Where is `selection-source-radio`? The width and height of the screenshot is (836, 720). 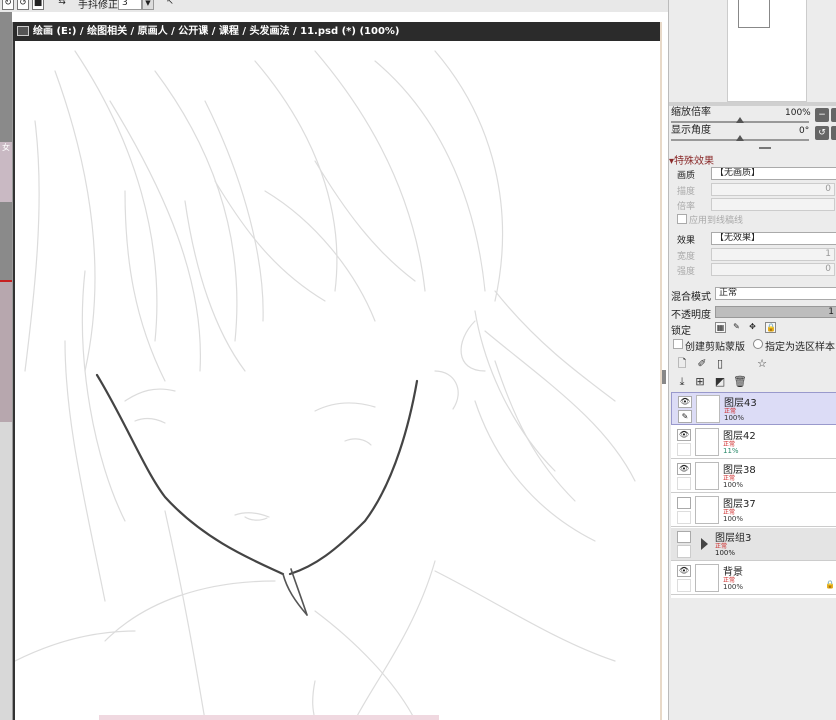 selection-source-radio is located at coordinates (758, 344).